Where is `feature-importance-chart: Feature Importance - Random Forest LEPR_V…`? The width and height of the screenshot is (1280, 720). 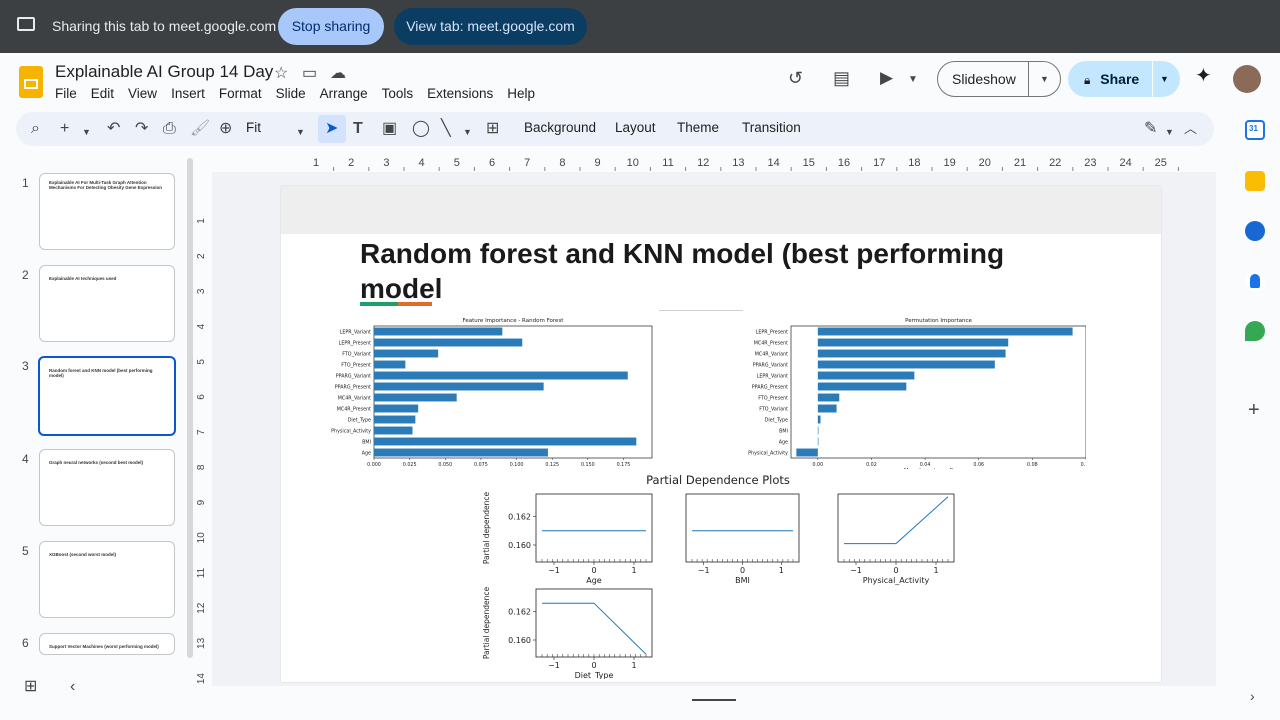 feature-importance-chart: Feature Importance - Random Forest LEPR_V… is located at coordinates (494, 391).